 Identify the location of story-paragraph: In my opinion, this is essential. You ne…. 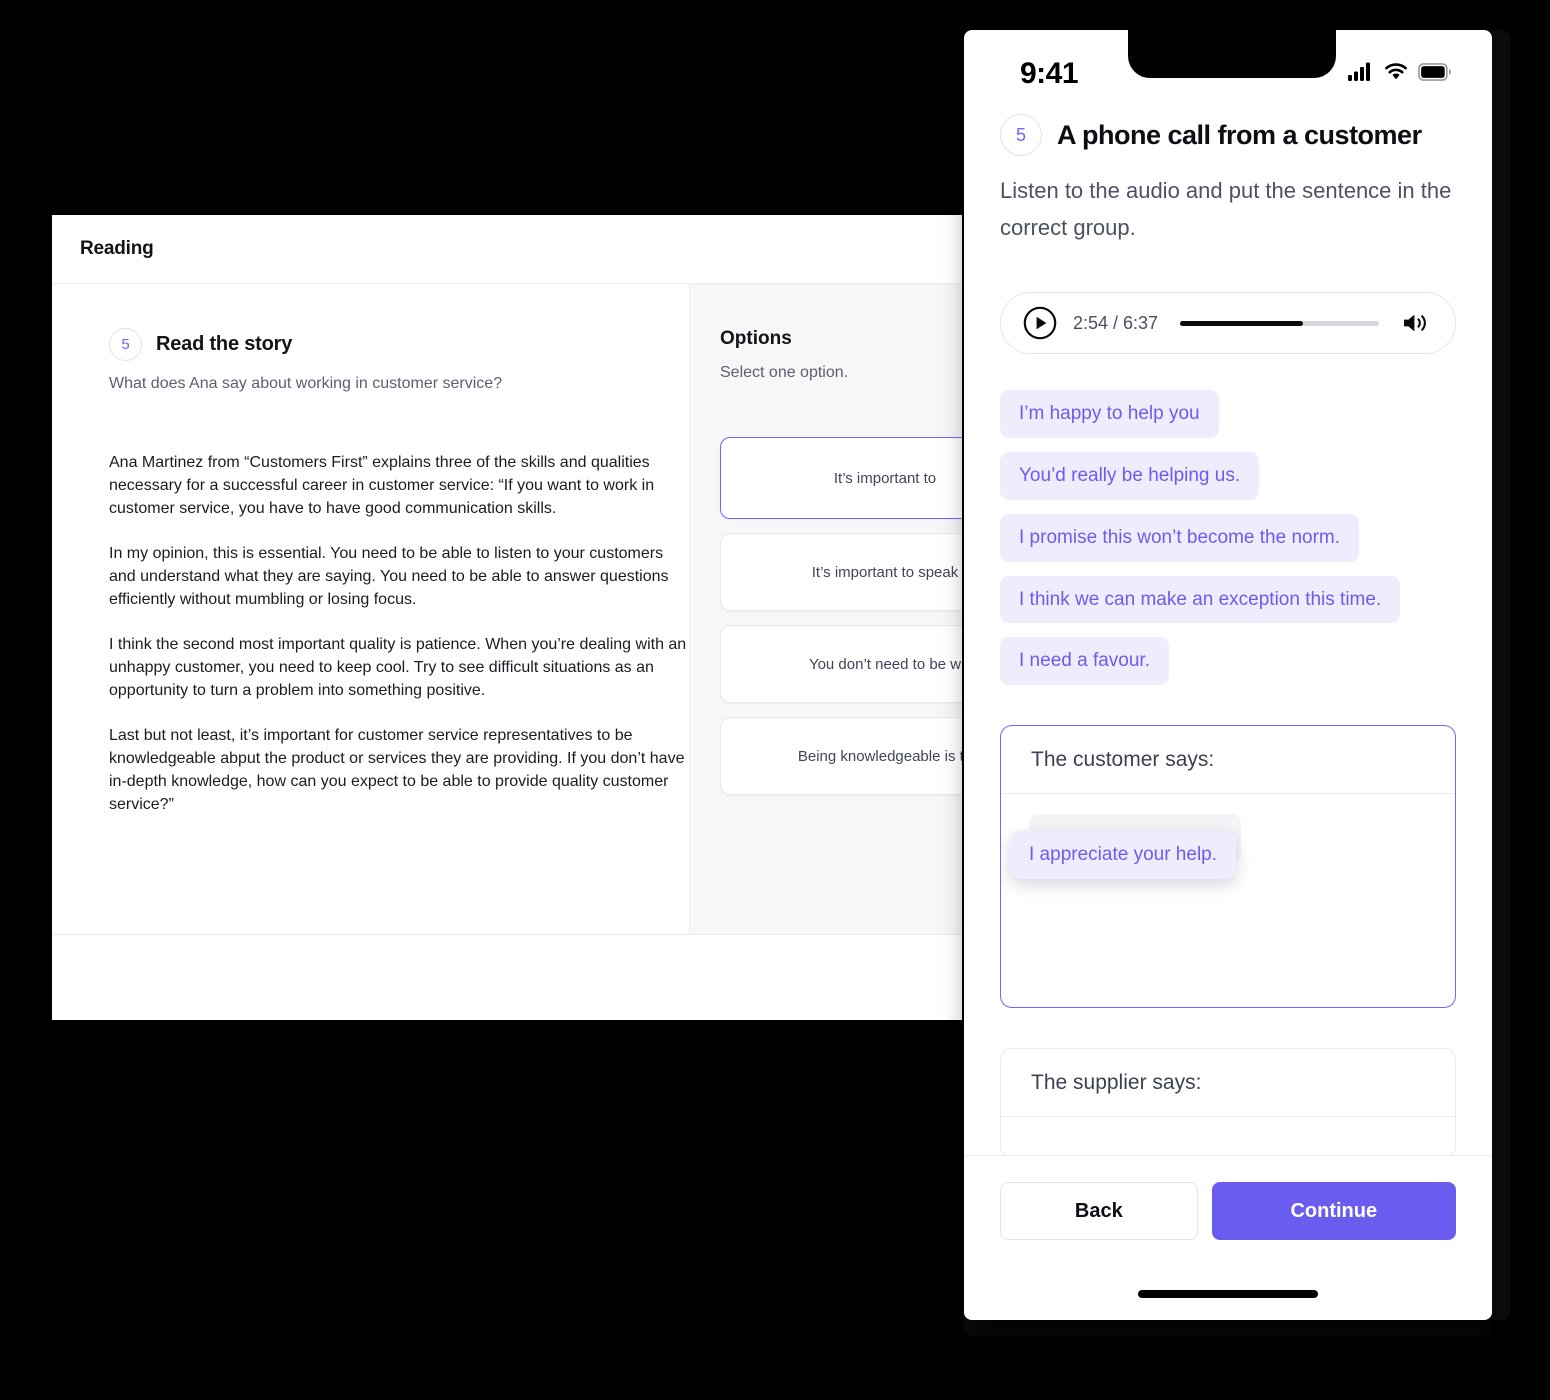
(389, 576).